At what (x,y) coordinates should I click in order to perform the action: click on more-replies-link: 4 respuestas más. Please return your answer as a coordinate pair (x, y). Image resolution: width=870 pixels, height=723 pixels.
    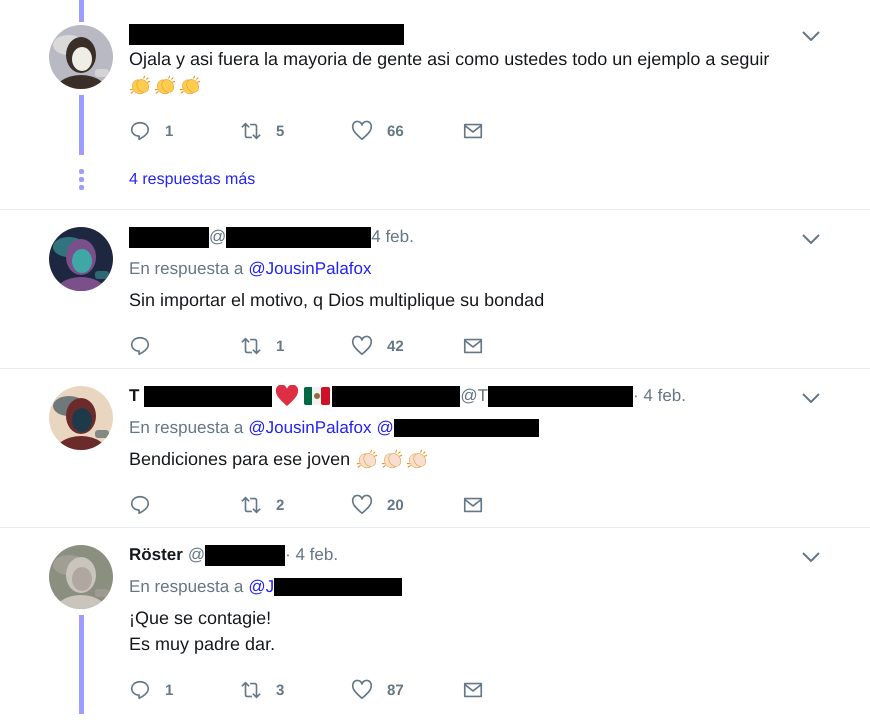
    Looking at the image, I should click on (192, 180).